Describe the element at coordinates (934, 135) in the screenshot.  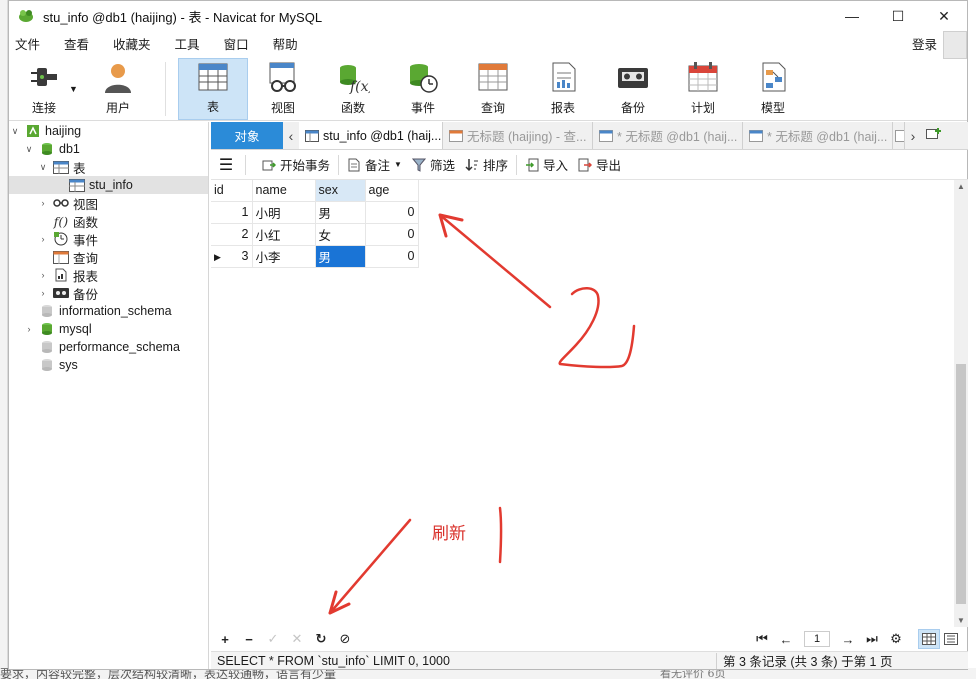
I see `new-tab-icon` at that location.